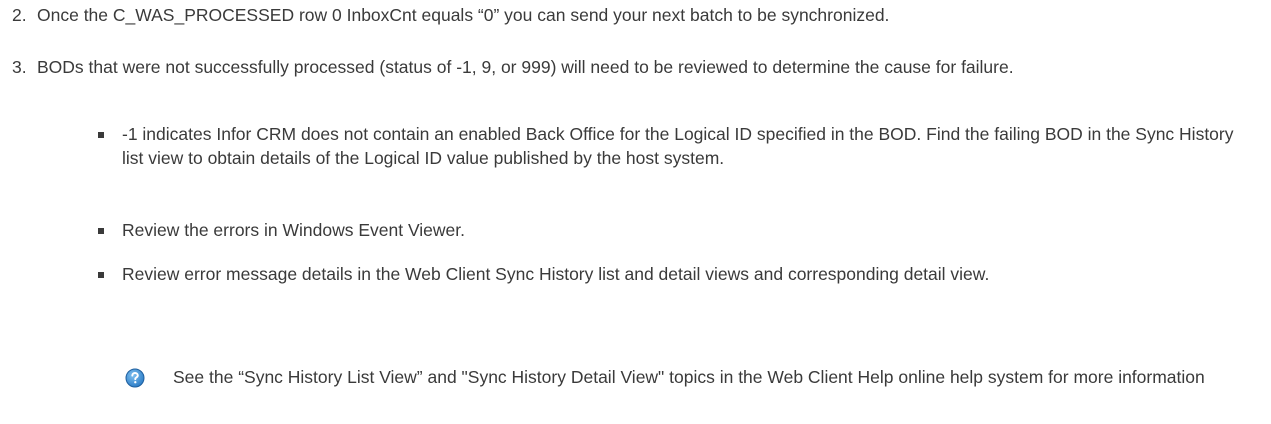  Describe the element at coordinates (19, 67) in the screenshot. I see `step-number: 3.` at that location.